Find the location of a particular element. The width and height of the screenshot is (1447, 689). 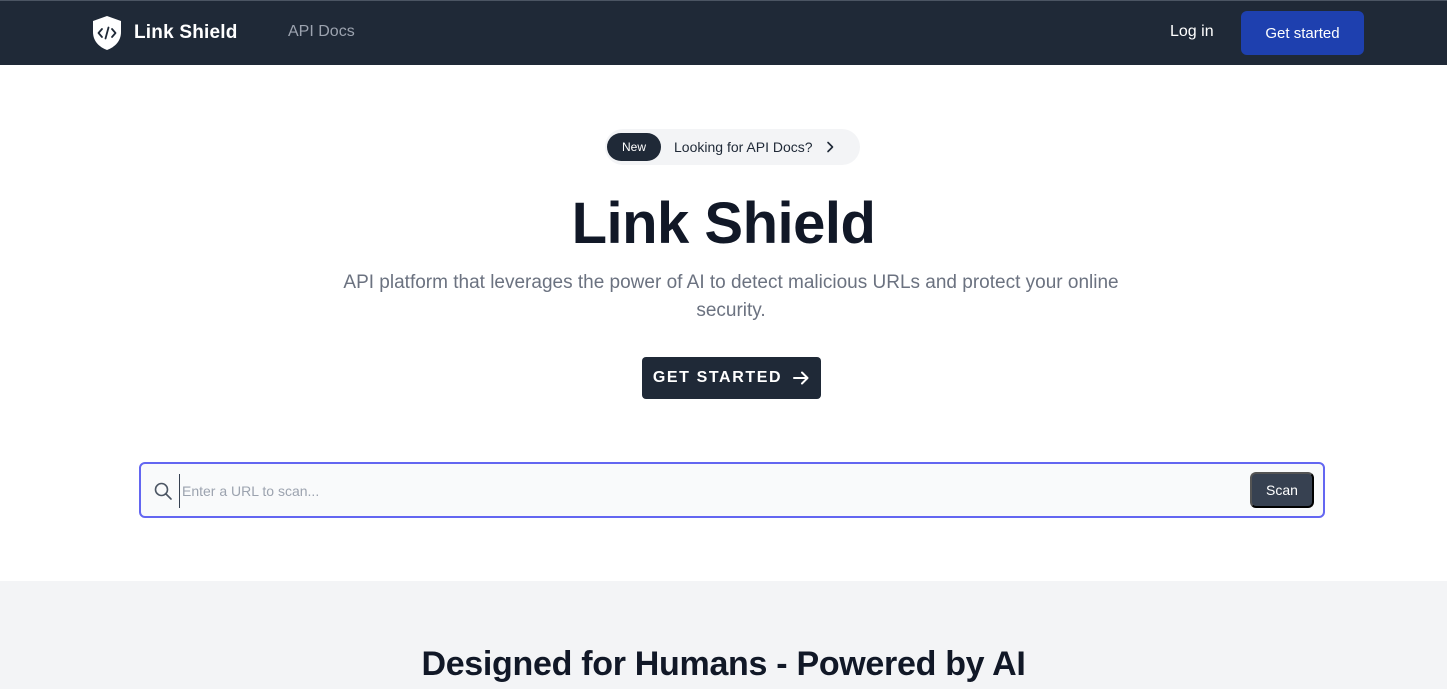

announcement-text: Looking for API Docs? is located at coordinates (743, 147).